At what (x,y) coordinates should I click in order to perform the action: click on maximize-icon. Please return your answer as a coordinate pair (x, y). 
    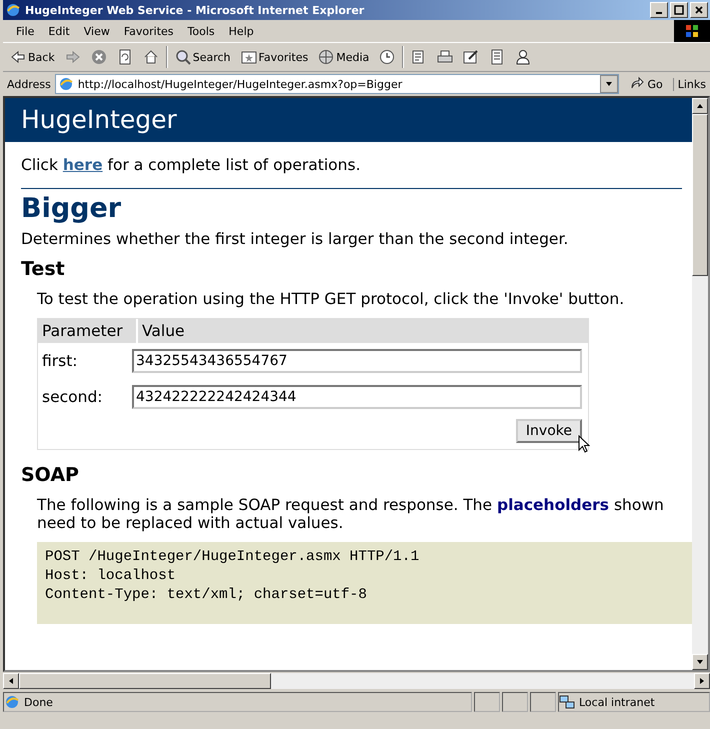
    Looking at the image, I should click on (679, 10).